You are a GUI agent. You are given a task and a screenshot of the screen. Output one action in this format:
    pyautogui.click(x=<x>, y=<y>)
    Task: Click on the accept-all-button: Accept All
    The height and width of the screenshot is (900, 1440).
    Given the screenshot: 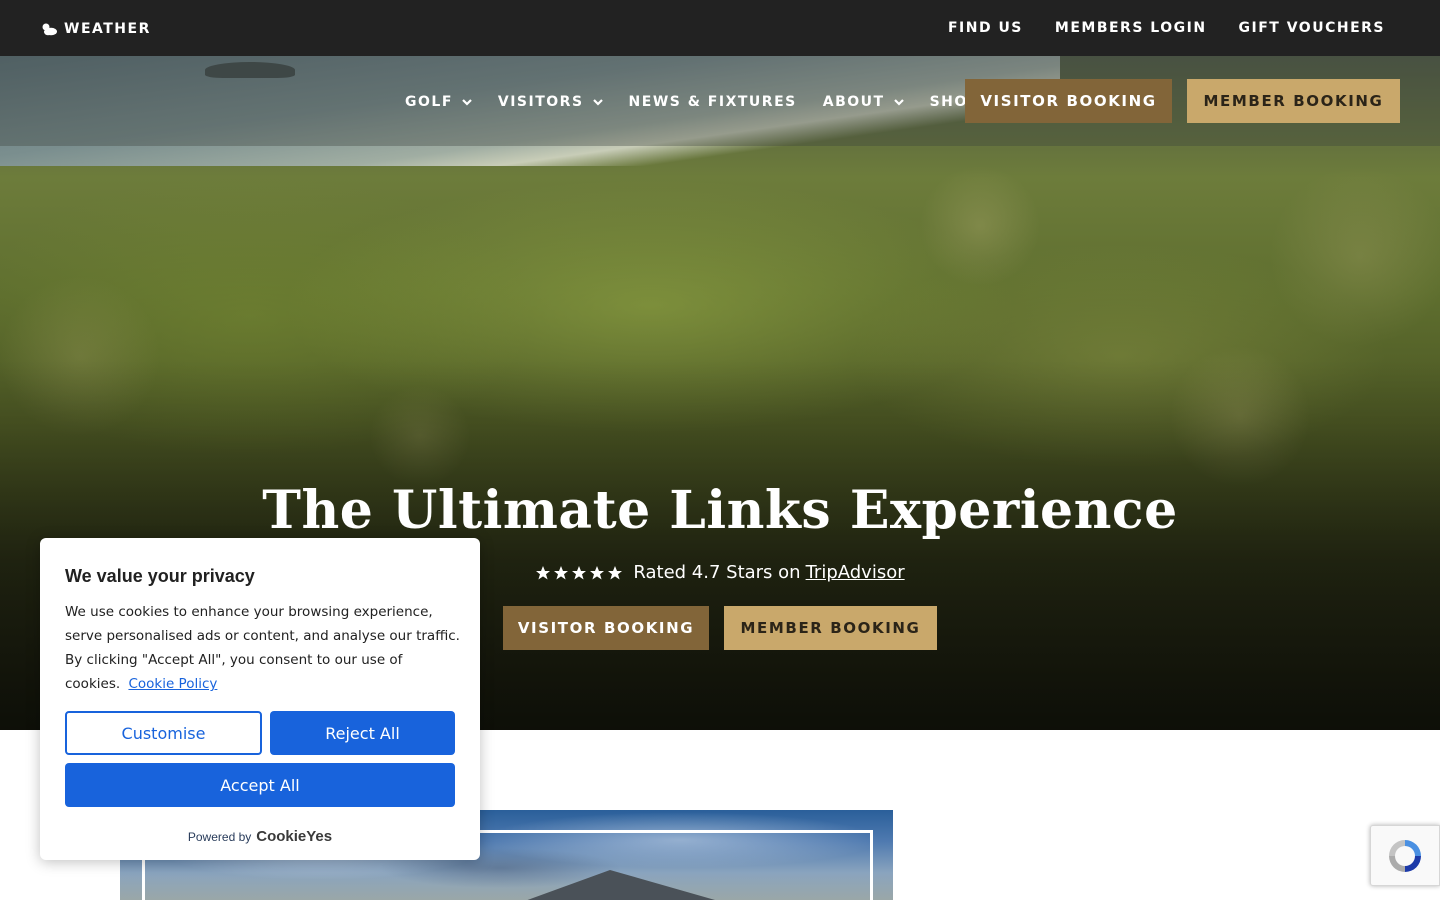 What is the action you would take?
    pyautogui.click(x=260, y=785)
    